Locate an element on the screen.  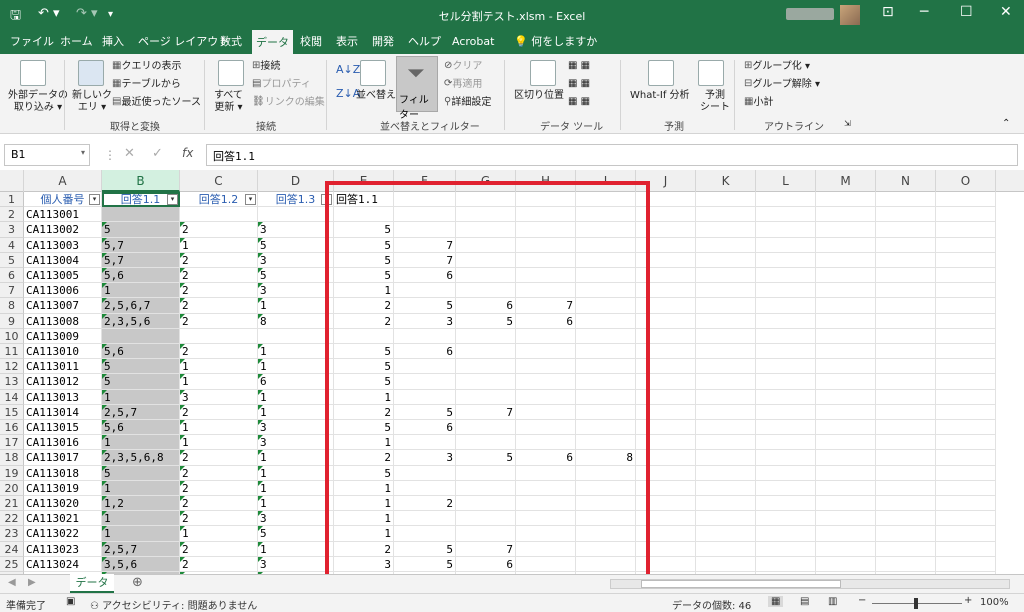
forecast-sheet-button: 予測 シート is located at coordinates (715, 102).